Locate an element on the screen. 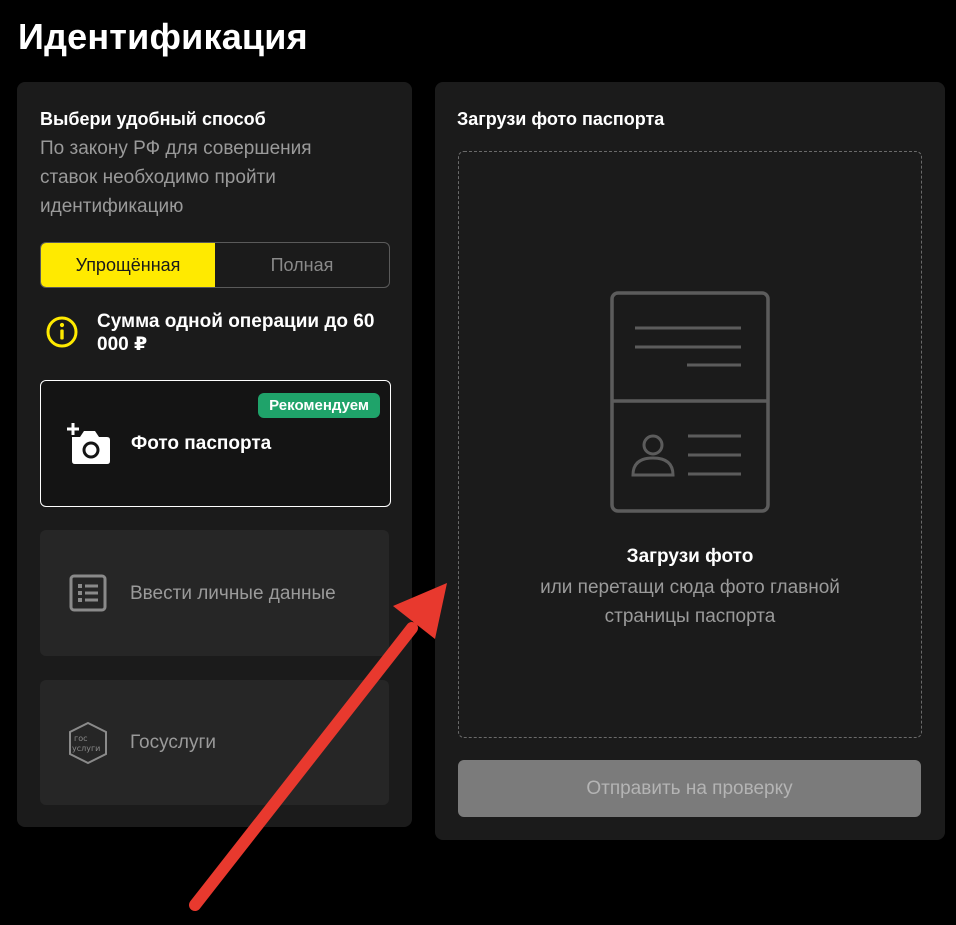 The image size is (956, 925). identification-type-toggle: Упрощённая Полная is located at coordinates (215, 265).